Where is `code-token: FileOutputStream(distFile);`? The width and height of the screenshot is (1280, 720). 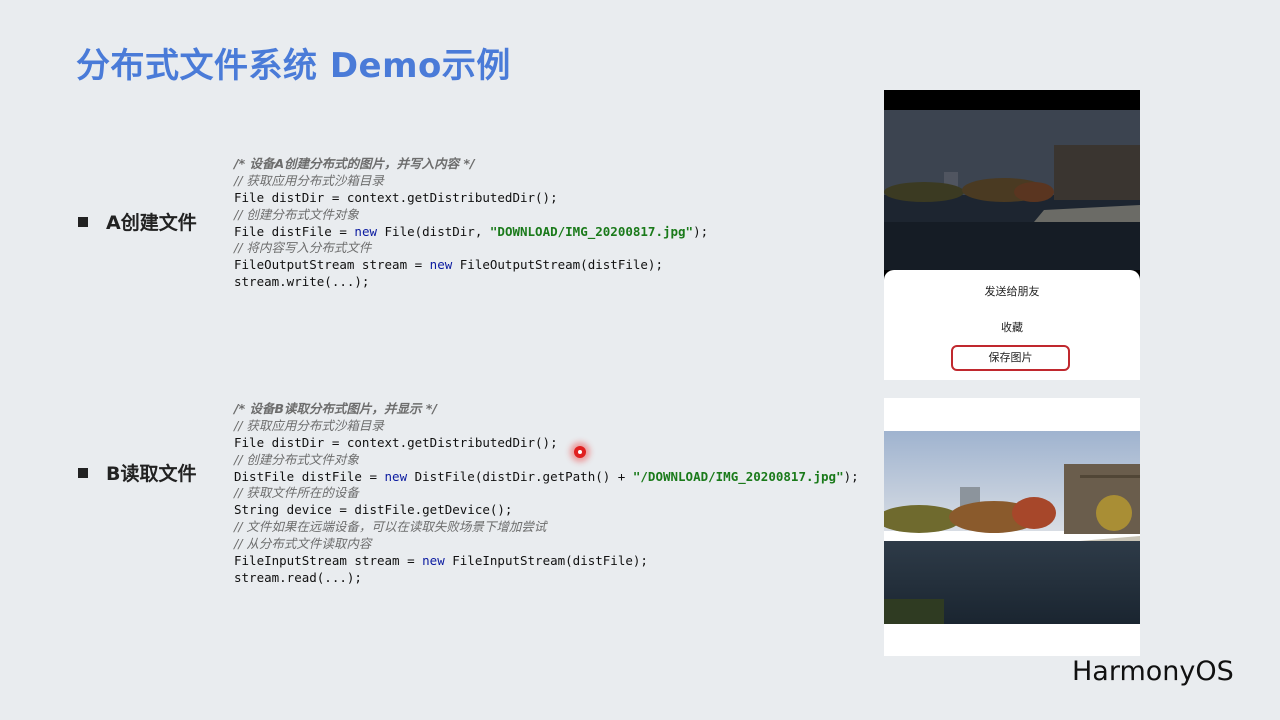 code-token: FileOutputStream(distFile); is located at coordinates (557, 265).